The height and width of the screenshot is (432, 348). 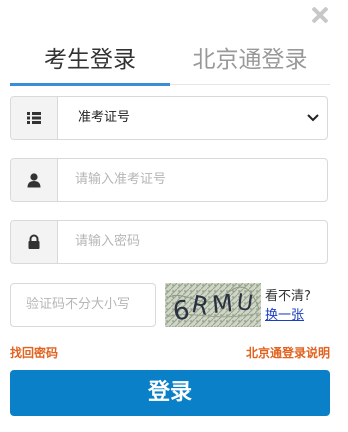 What do you see at coordinates (34, 352) in the screenshot?
I see `forgot-password-link: 找回密码` at bounding box center [34, 352].